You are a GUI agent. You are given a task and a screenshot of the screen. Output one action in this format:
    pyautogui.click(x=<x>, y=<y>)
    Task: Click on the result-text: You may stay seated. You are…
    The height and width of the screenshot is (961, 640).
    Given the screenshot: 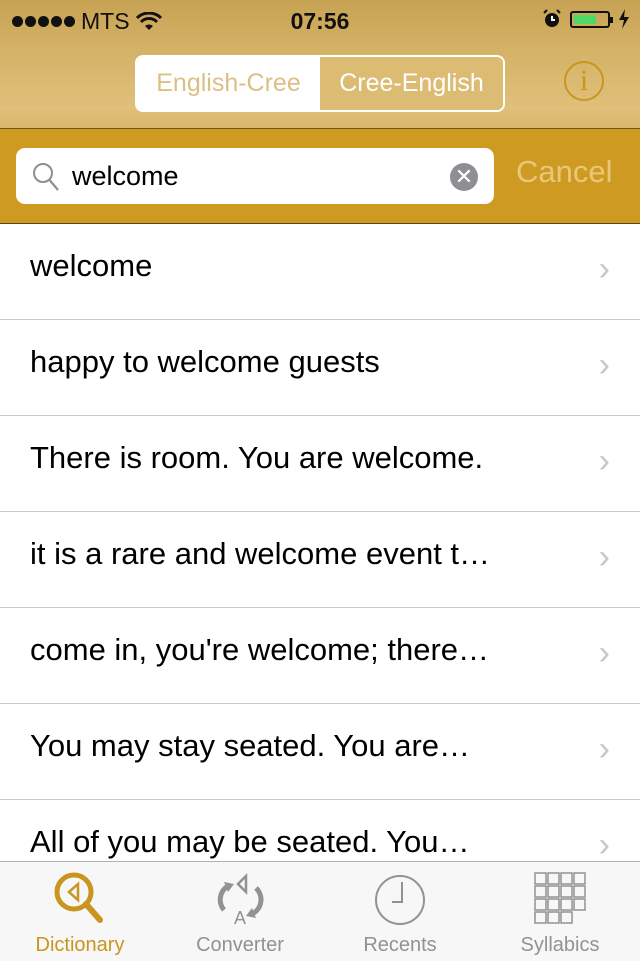 What is the action you would take?
    pyautogui.click(x=250, y=745)
    